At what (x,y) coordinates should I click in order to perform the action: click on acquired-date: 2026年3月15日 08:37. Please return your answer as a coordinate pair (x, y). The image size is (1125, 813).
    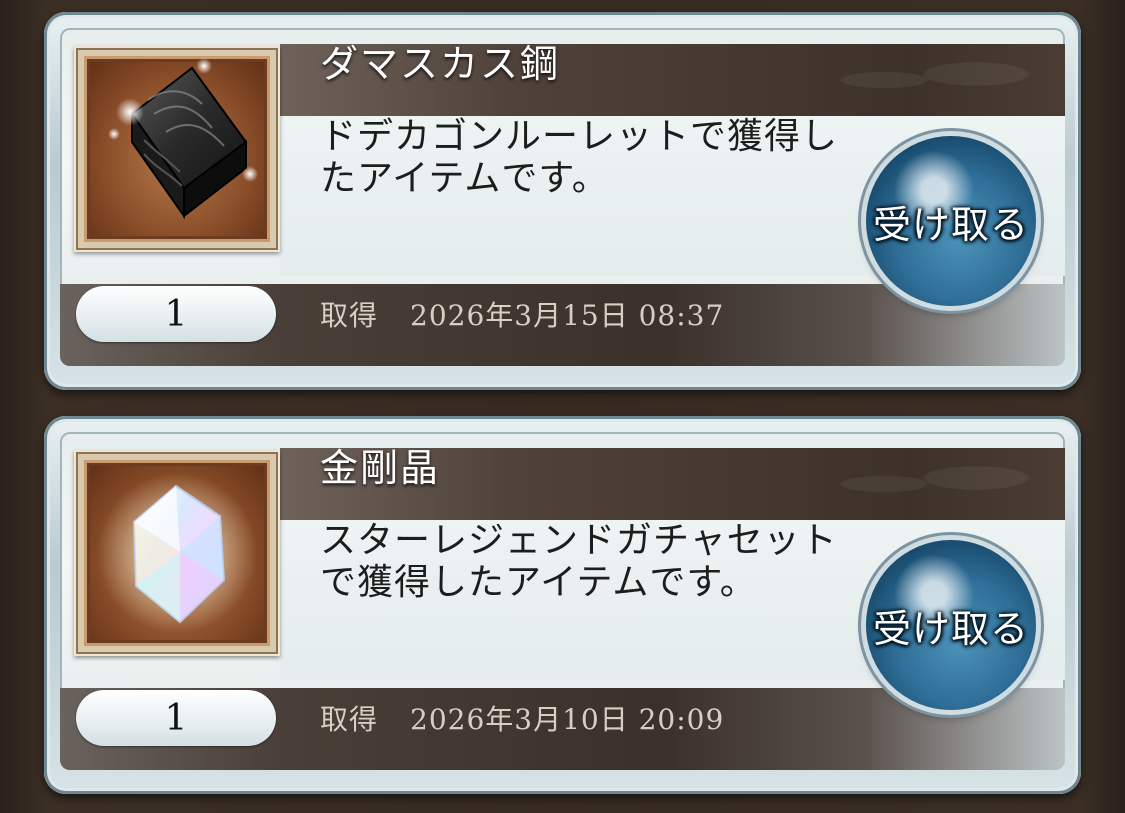
    Looking at the image, I should click on (567, 315).